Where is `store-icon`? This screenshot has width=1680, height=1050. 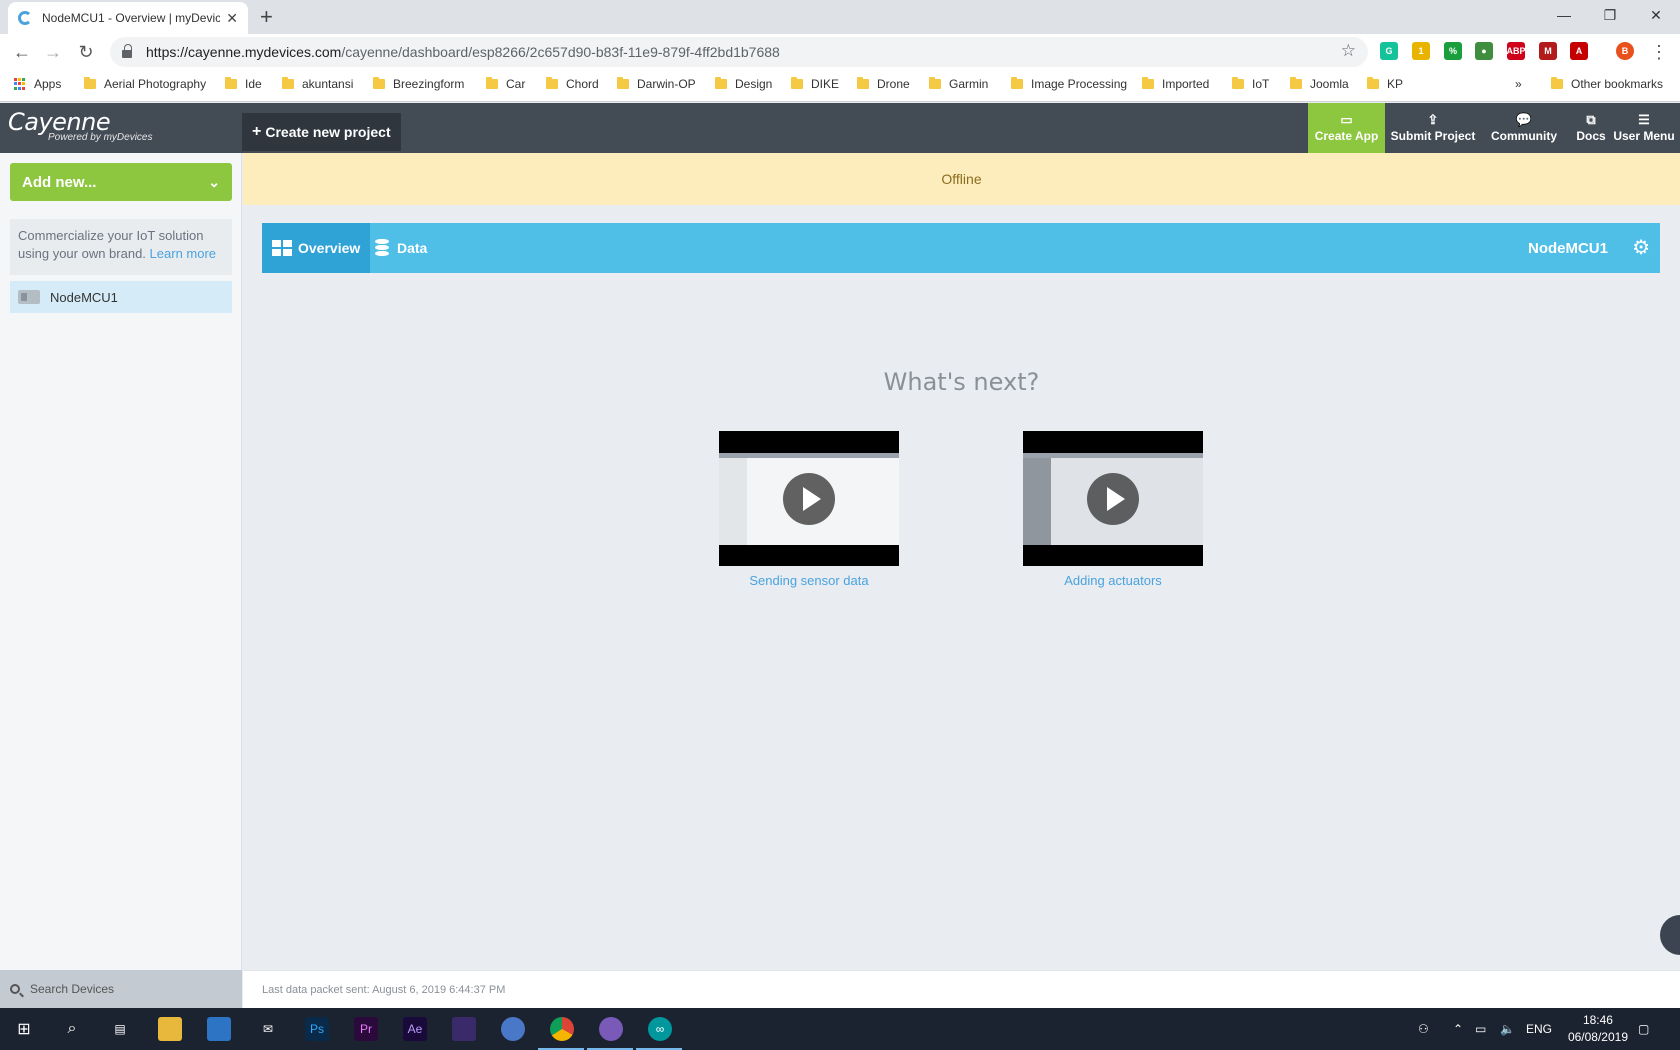 store-icon is located at coordinates (219, 1029).